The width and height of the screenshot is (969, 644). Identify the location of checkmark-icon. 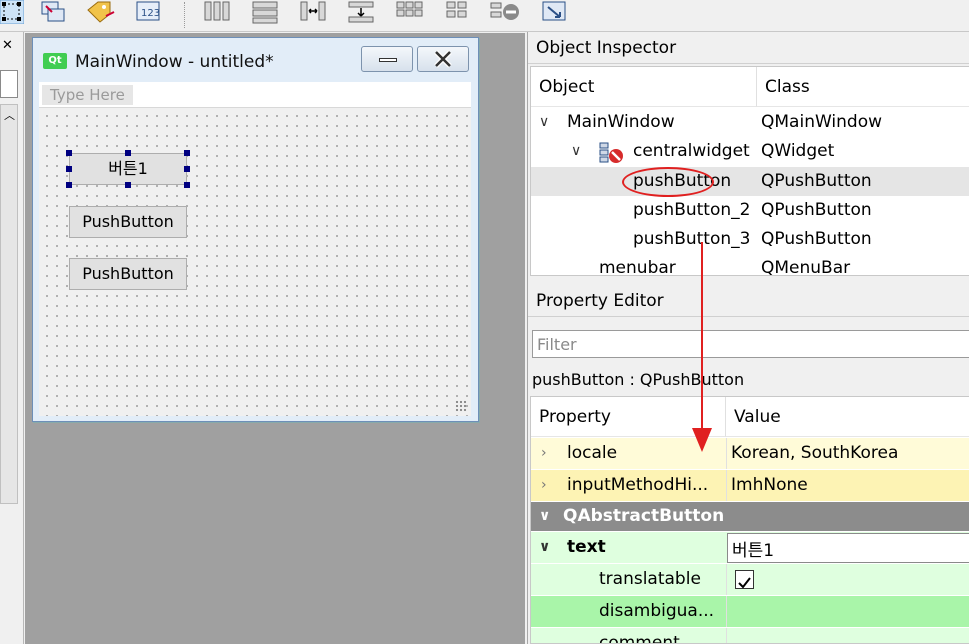
(744, 583).